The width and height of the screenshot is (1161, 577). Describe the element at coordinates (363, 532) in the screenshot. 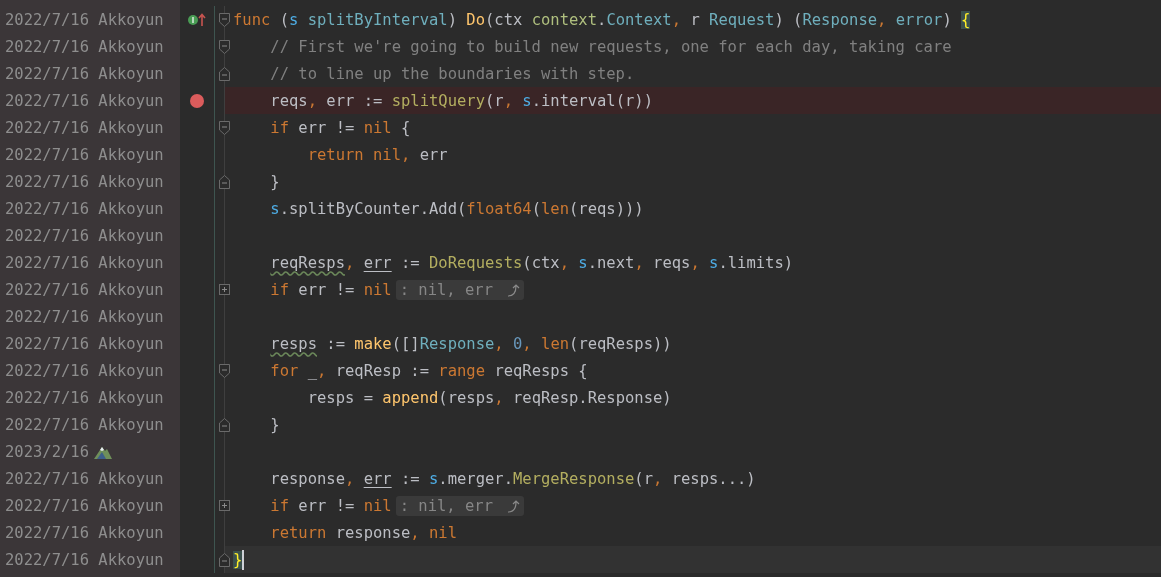

I see `code-line: return response, nil` at that location.